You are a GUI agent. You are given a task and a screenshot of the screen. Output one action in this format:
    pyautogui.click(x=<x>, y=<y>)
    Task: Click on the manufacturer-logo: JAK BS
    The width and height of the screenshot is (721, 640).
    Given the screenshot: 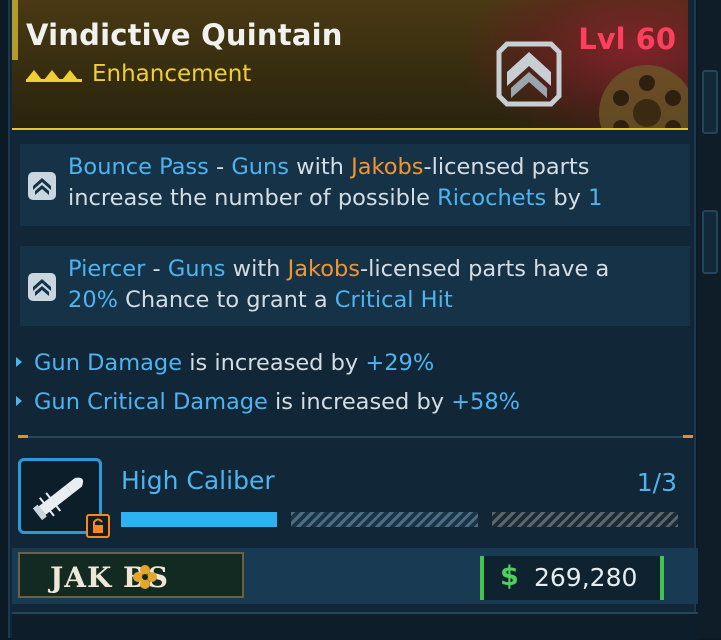 What is the action you would take?
    pyautogui.click(x=131, y=575)
    